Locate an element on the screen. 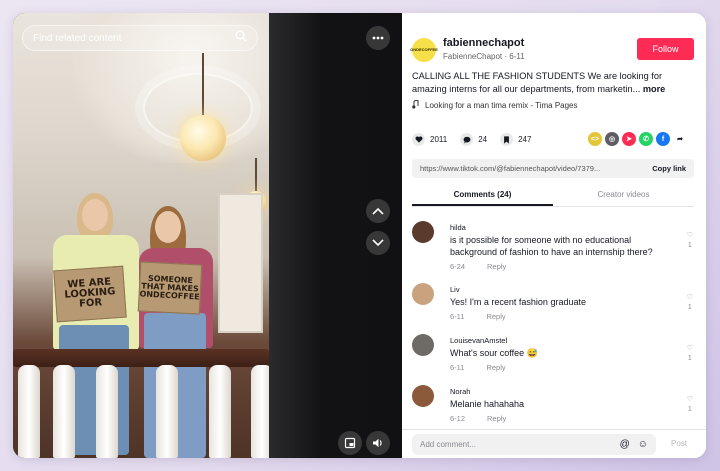 The height and width of the screenshot is (471, 720). whatsapp-icon: ✆ is located at coordinates (646, 139).